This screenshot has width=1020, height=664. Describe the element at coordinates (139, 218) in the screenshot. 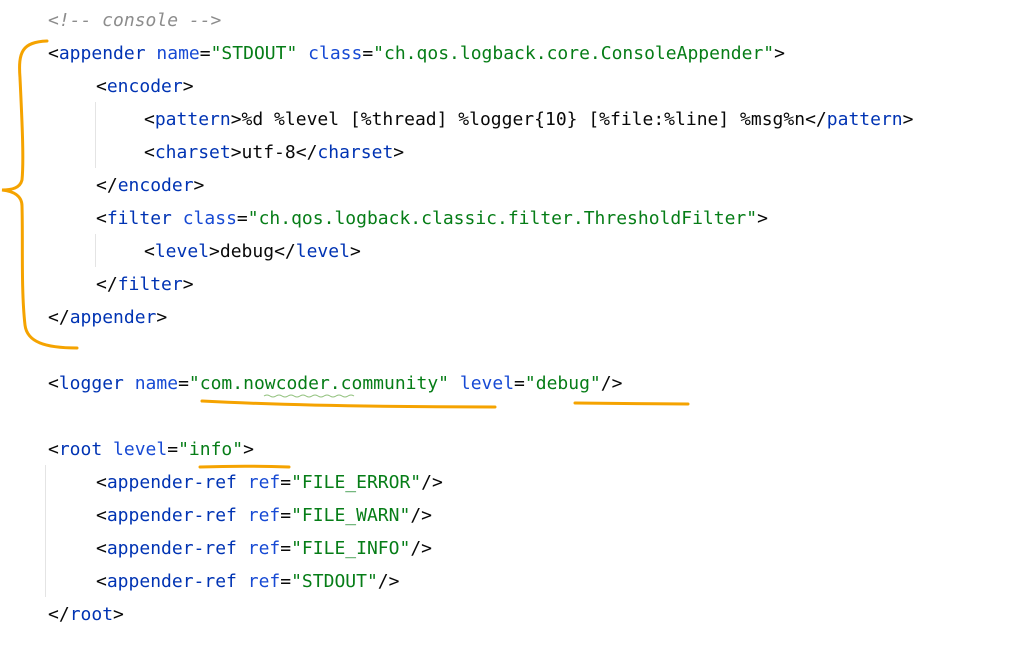

I see `code-token-tag: filter` at that location.